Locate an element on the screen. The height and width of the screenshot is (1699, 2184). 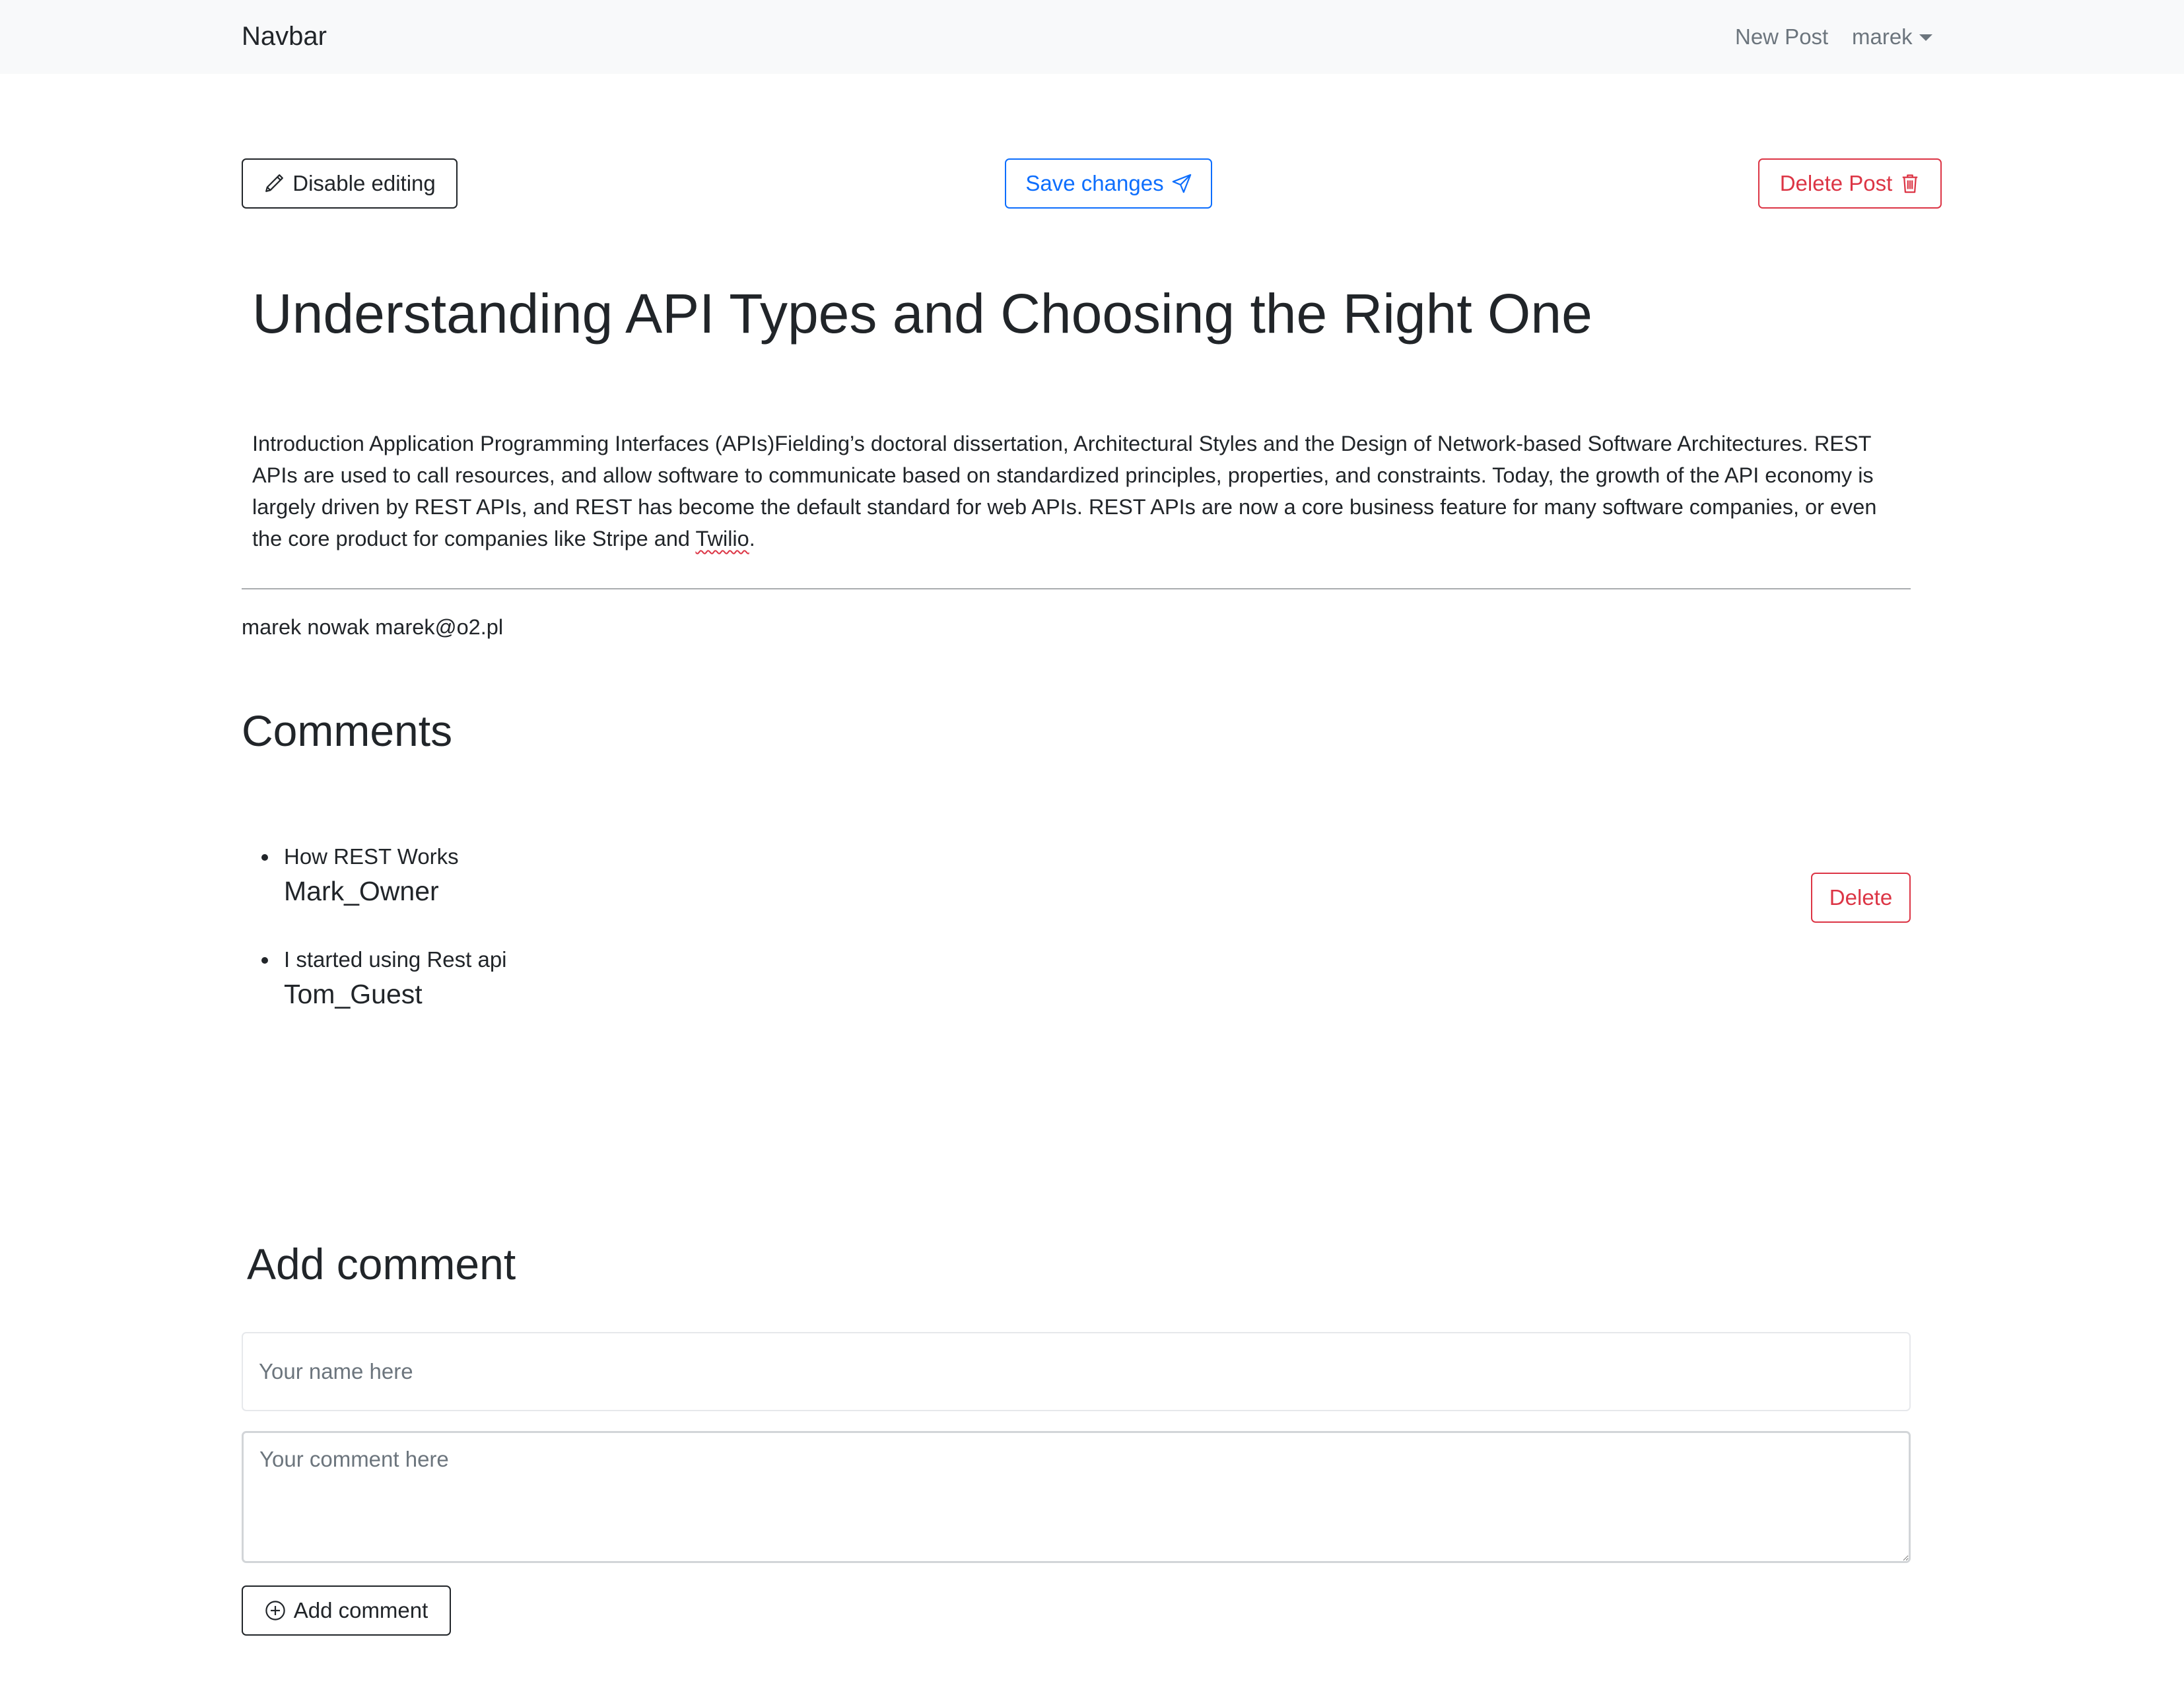
comment-item: How REST Works Mark_Owner is located at coordinates (360, 875).